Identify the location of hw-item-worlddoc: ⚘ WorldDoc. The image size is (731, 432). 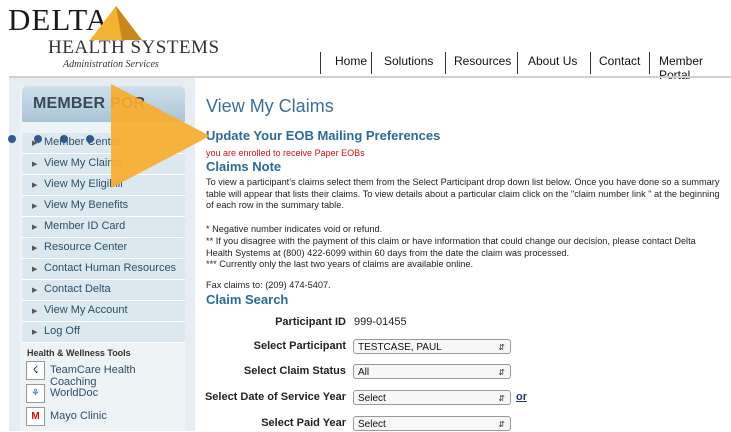
(103, 395).